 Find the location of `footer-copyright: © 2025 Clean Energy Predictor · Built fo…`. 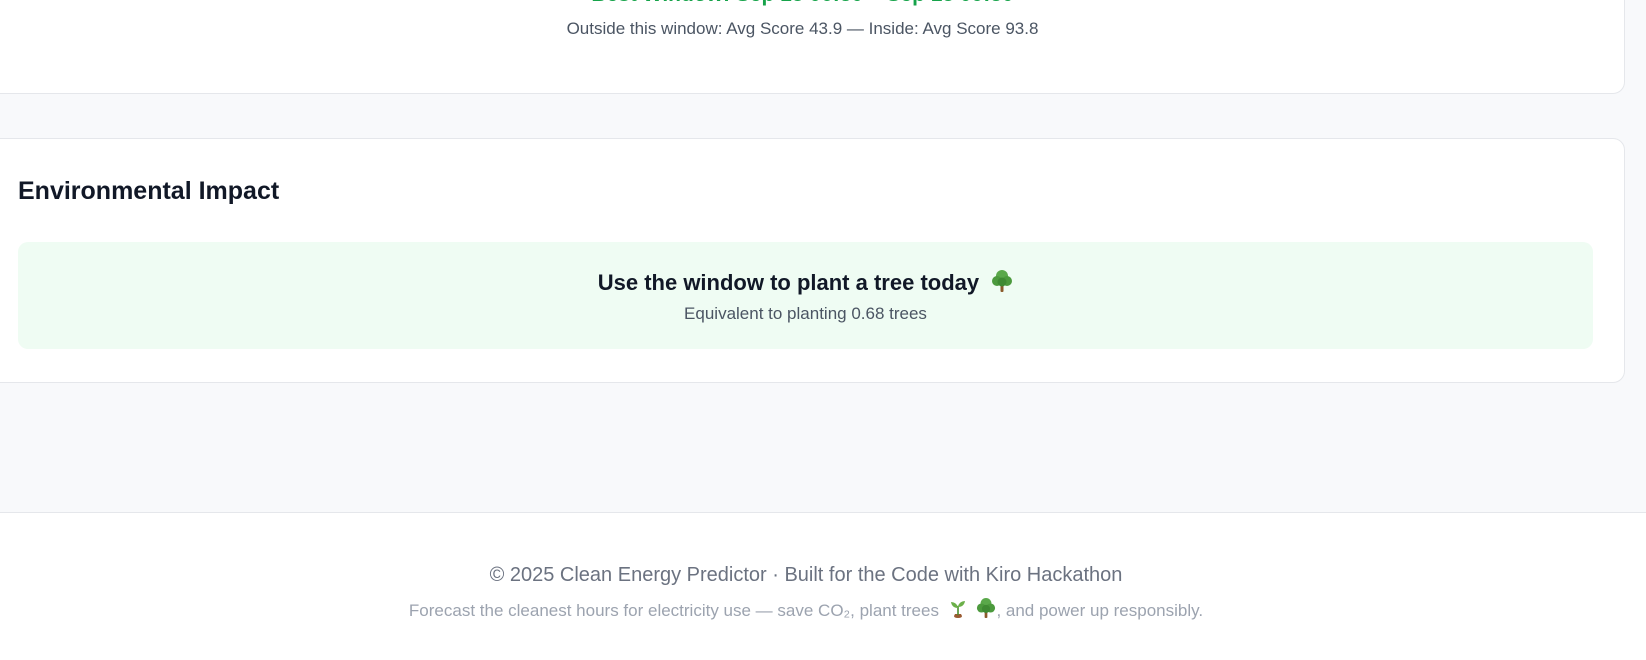

footer-copyright: © 2025 Clean Energy Predictor · Built fo… is located at coordinates (806, 575).